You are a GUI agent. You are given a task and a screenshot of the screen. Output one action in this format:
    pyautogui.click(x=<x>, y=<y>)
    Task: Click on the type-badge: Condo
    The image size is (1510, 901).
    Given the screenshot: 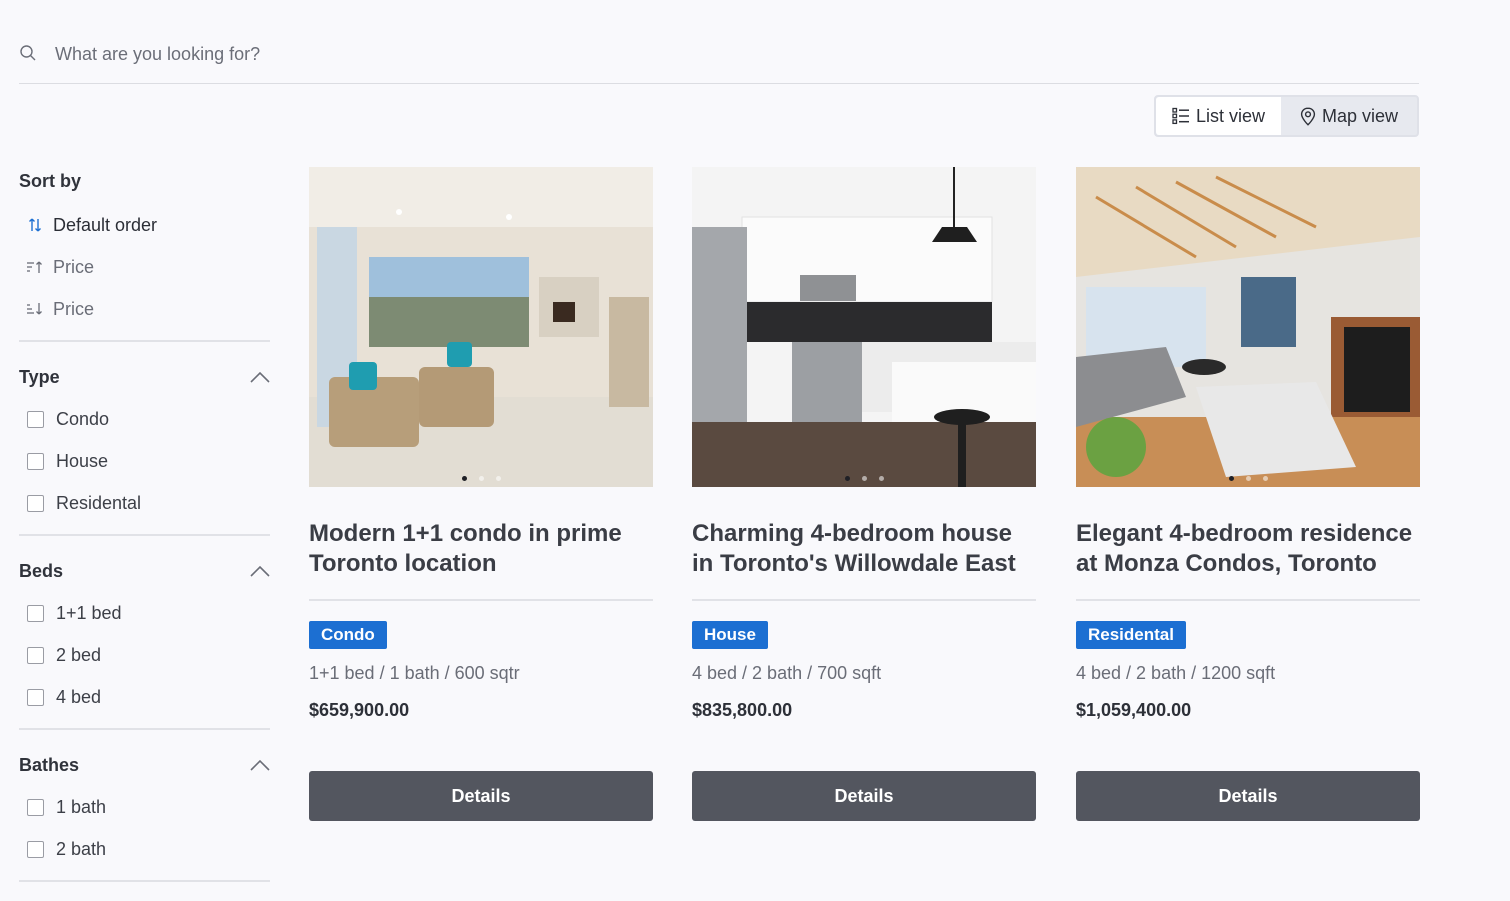 What is the action you would take?
    pyautogui.click(x=348, y=635)
    